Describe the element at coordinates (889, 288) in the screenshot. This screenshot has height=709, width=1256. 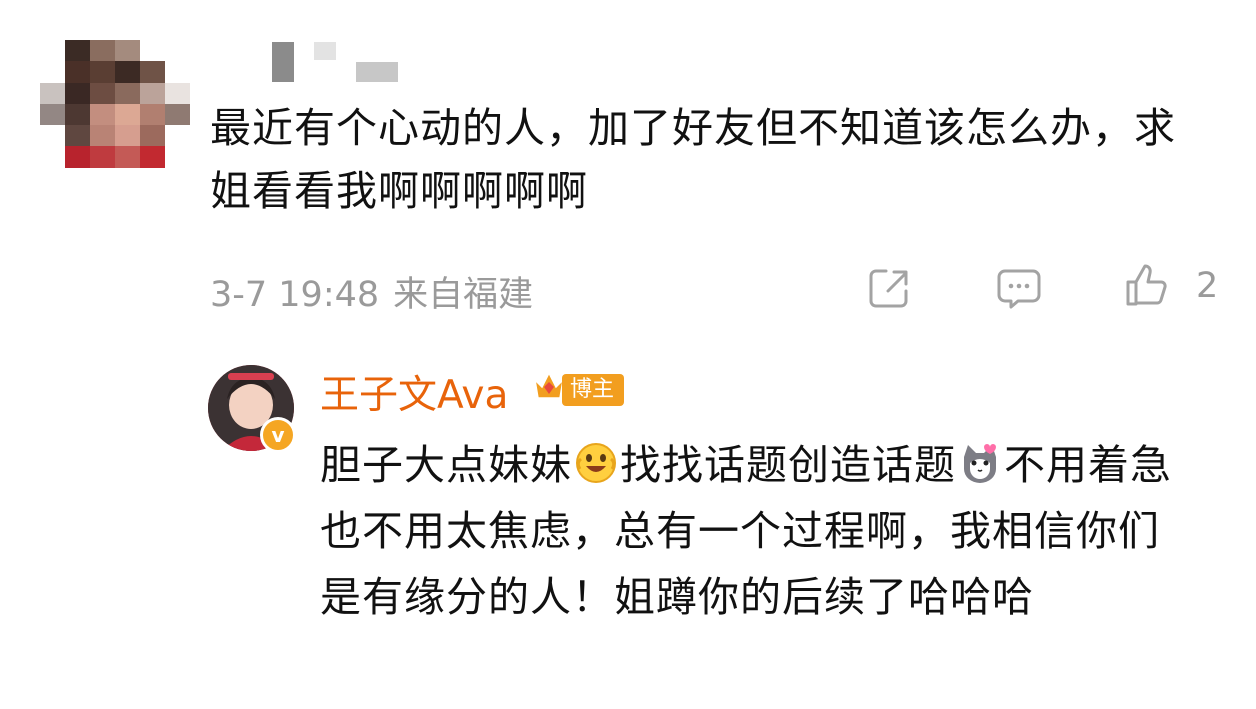
I see `share-icon` at that location.